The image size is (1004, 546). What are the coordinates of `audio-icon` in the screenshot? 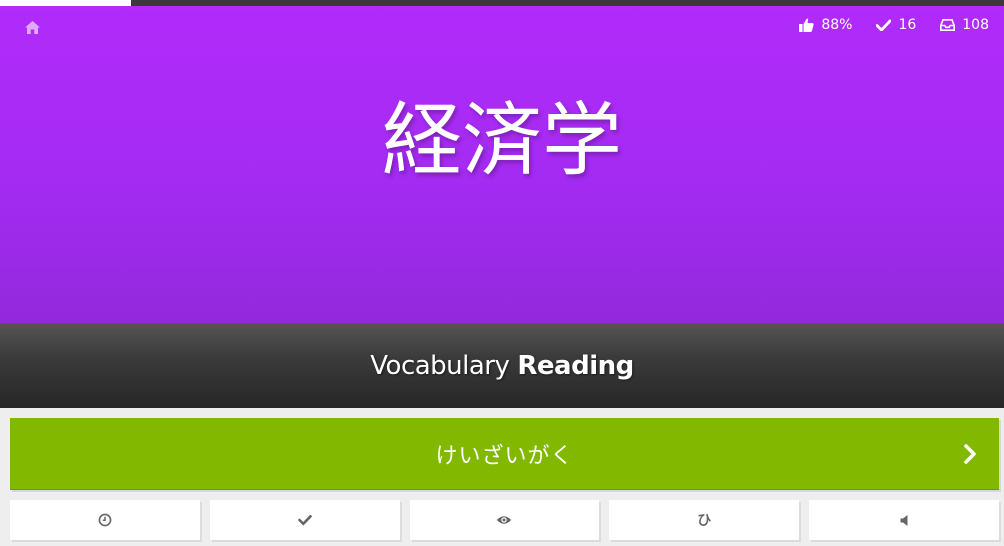 It's located at (904, 520).